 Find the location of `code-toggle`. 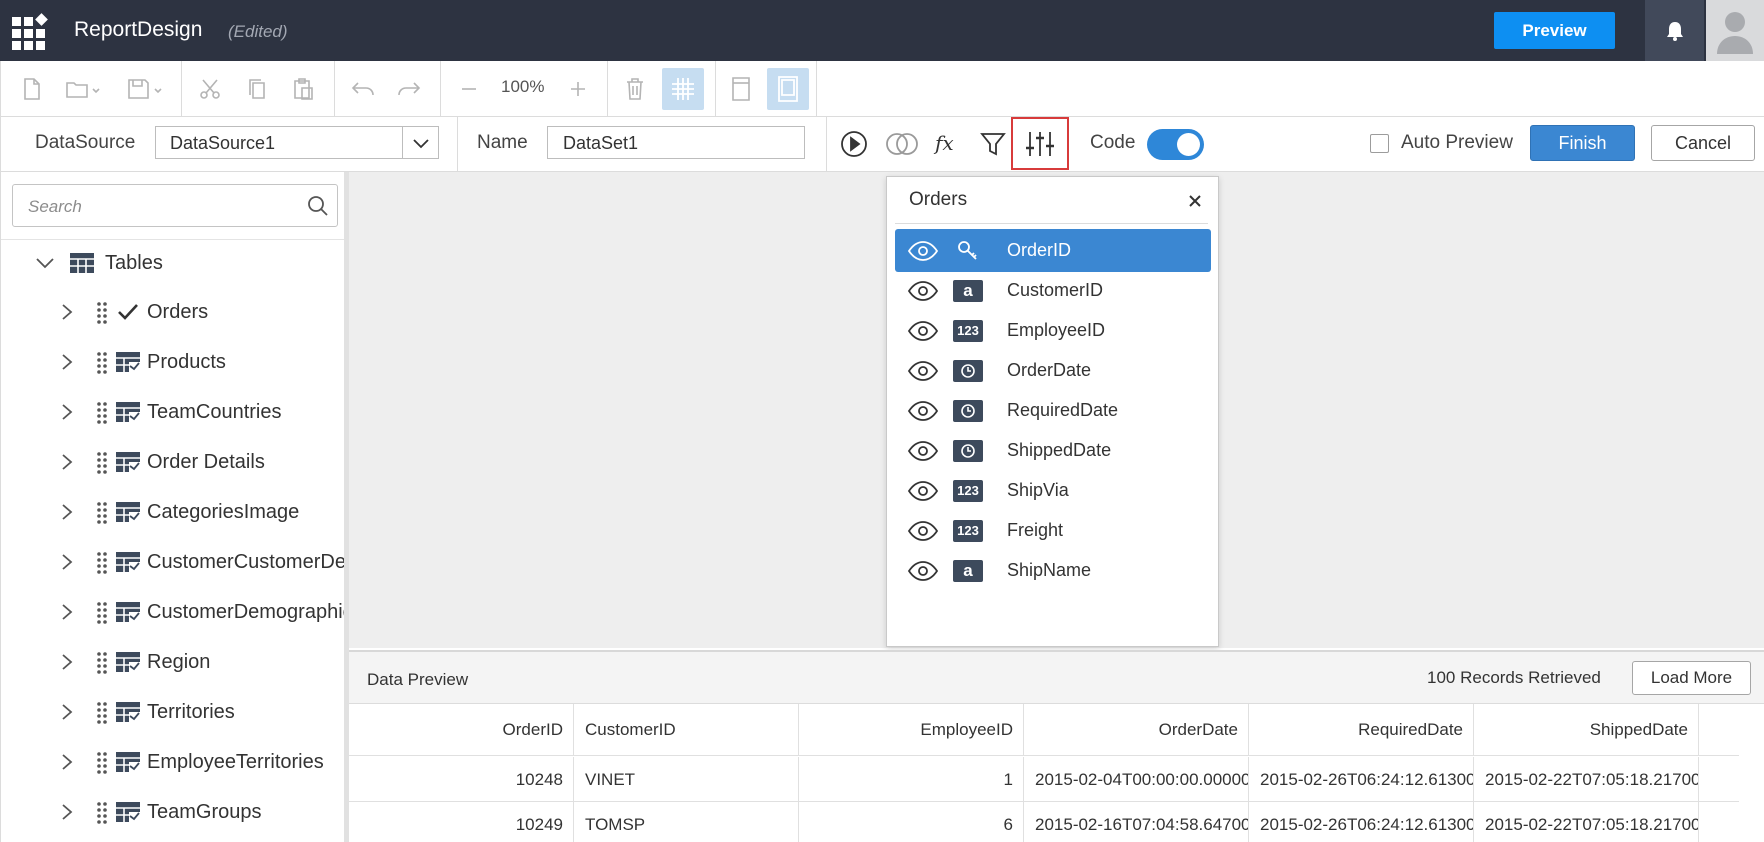

code-toggle is located at coordinates (1175, 144).